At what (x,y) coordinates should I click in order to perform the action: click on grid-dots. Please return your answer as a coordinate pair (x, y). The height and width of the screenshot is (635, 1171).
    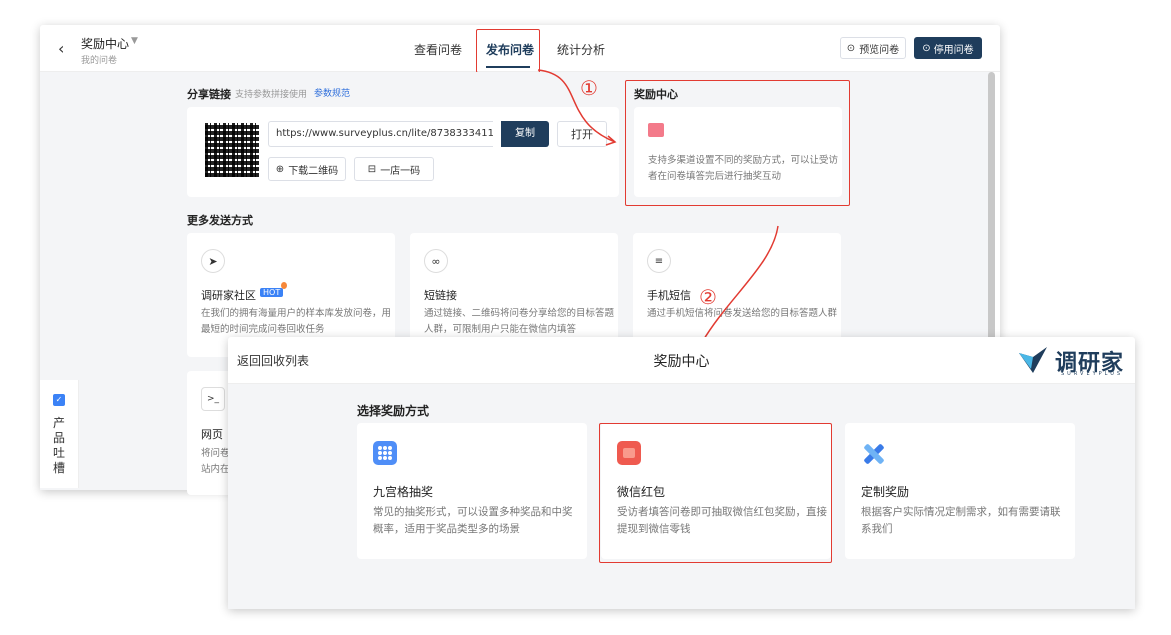
    Looking at the image, I should click on (385, 453).